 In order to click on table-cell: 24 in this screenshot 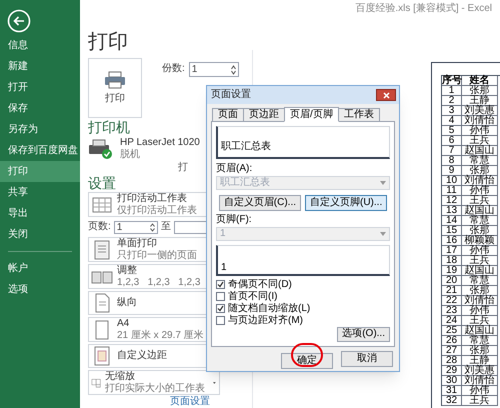, I will do `click(452, 321)`.